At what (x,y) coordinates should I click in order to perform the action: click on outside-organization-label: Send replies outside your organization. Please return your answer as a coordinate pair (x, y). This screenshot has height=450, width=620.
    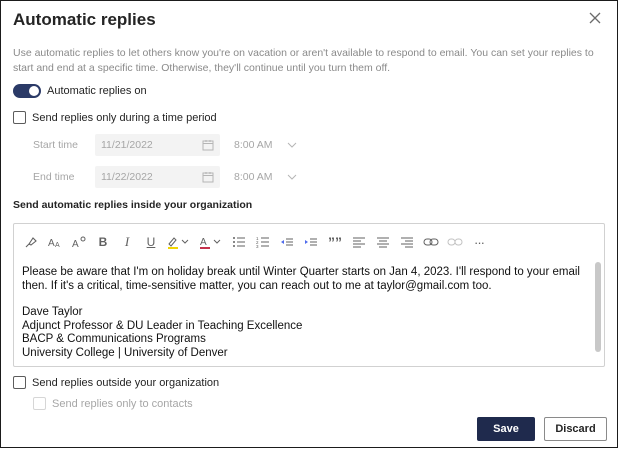
    Looking at the image, I should click on (126, 382).